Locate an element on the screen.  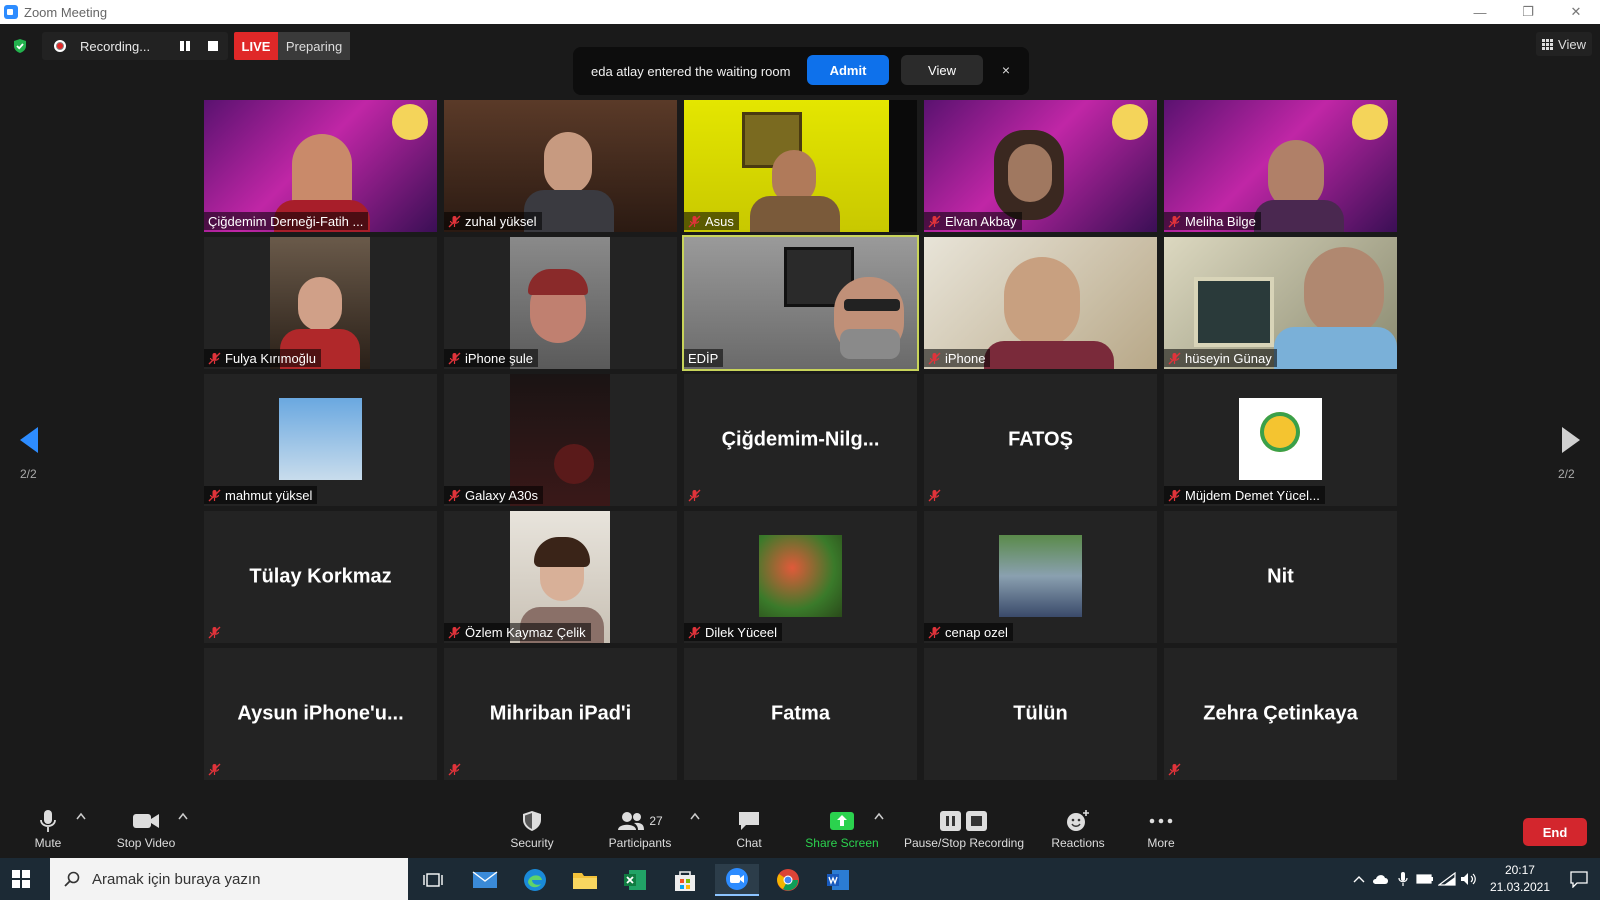
participant-label: mahmut yüksel is located at coordinates (261, 495).